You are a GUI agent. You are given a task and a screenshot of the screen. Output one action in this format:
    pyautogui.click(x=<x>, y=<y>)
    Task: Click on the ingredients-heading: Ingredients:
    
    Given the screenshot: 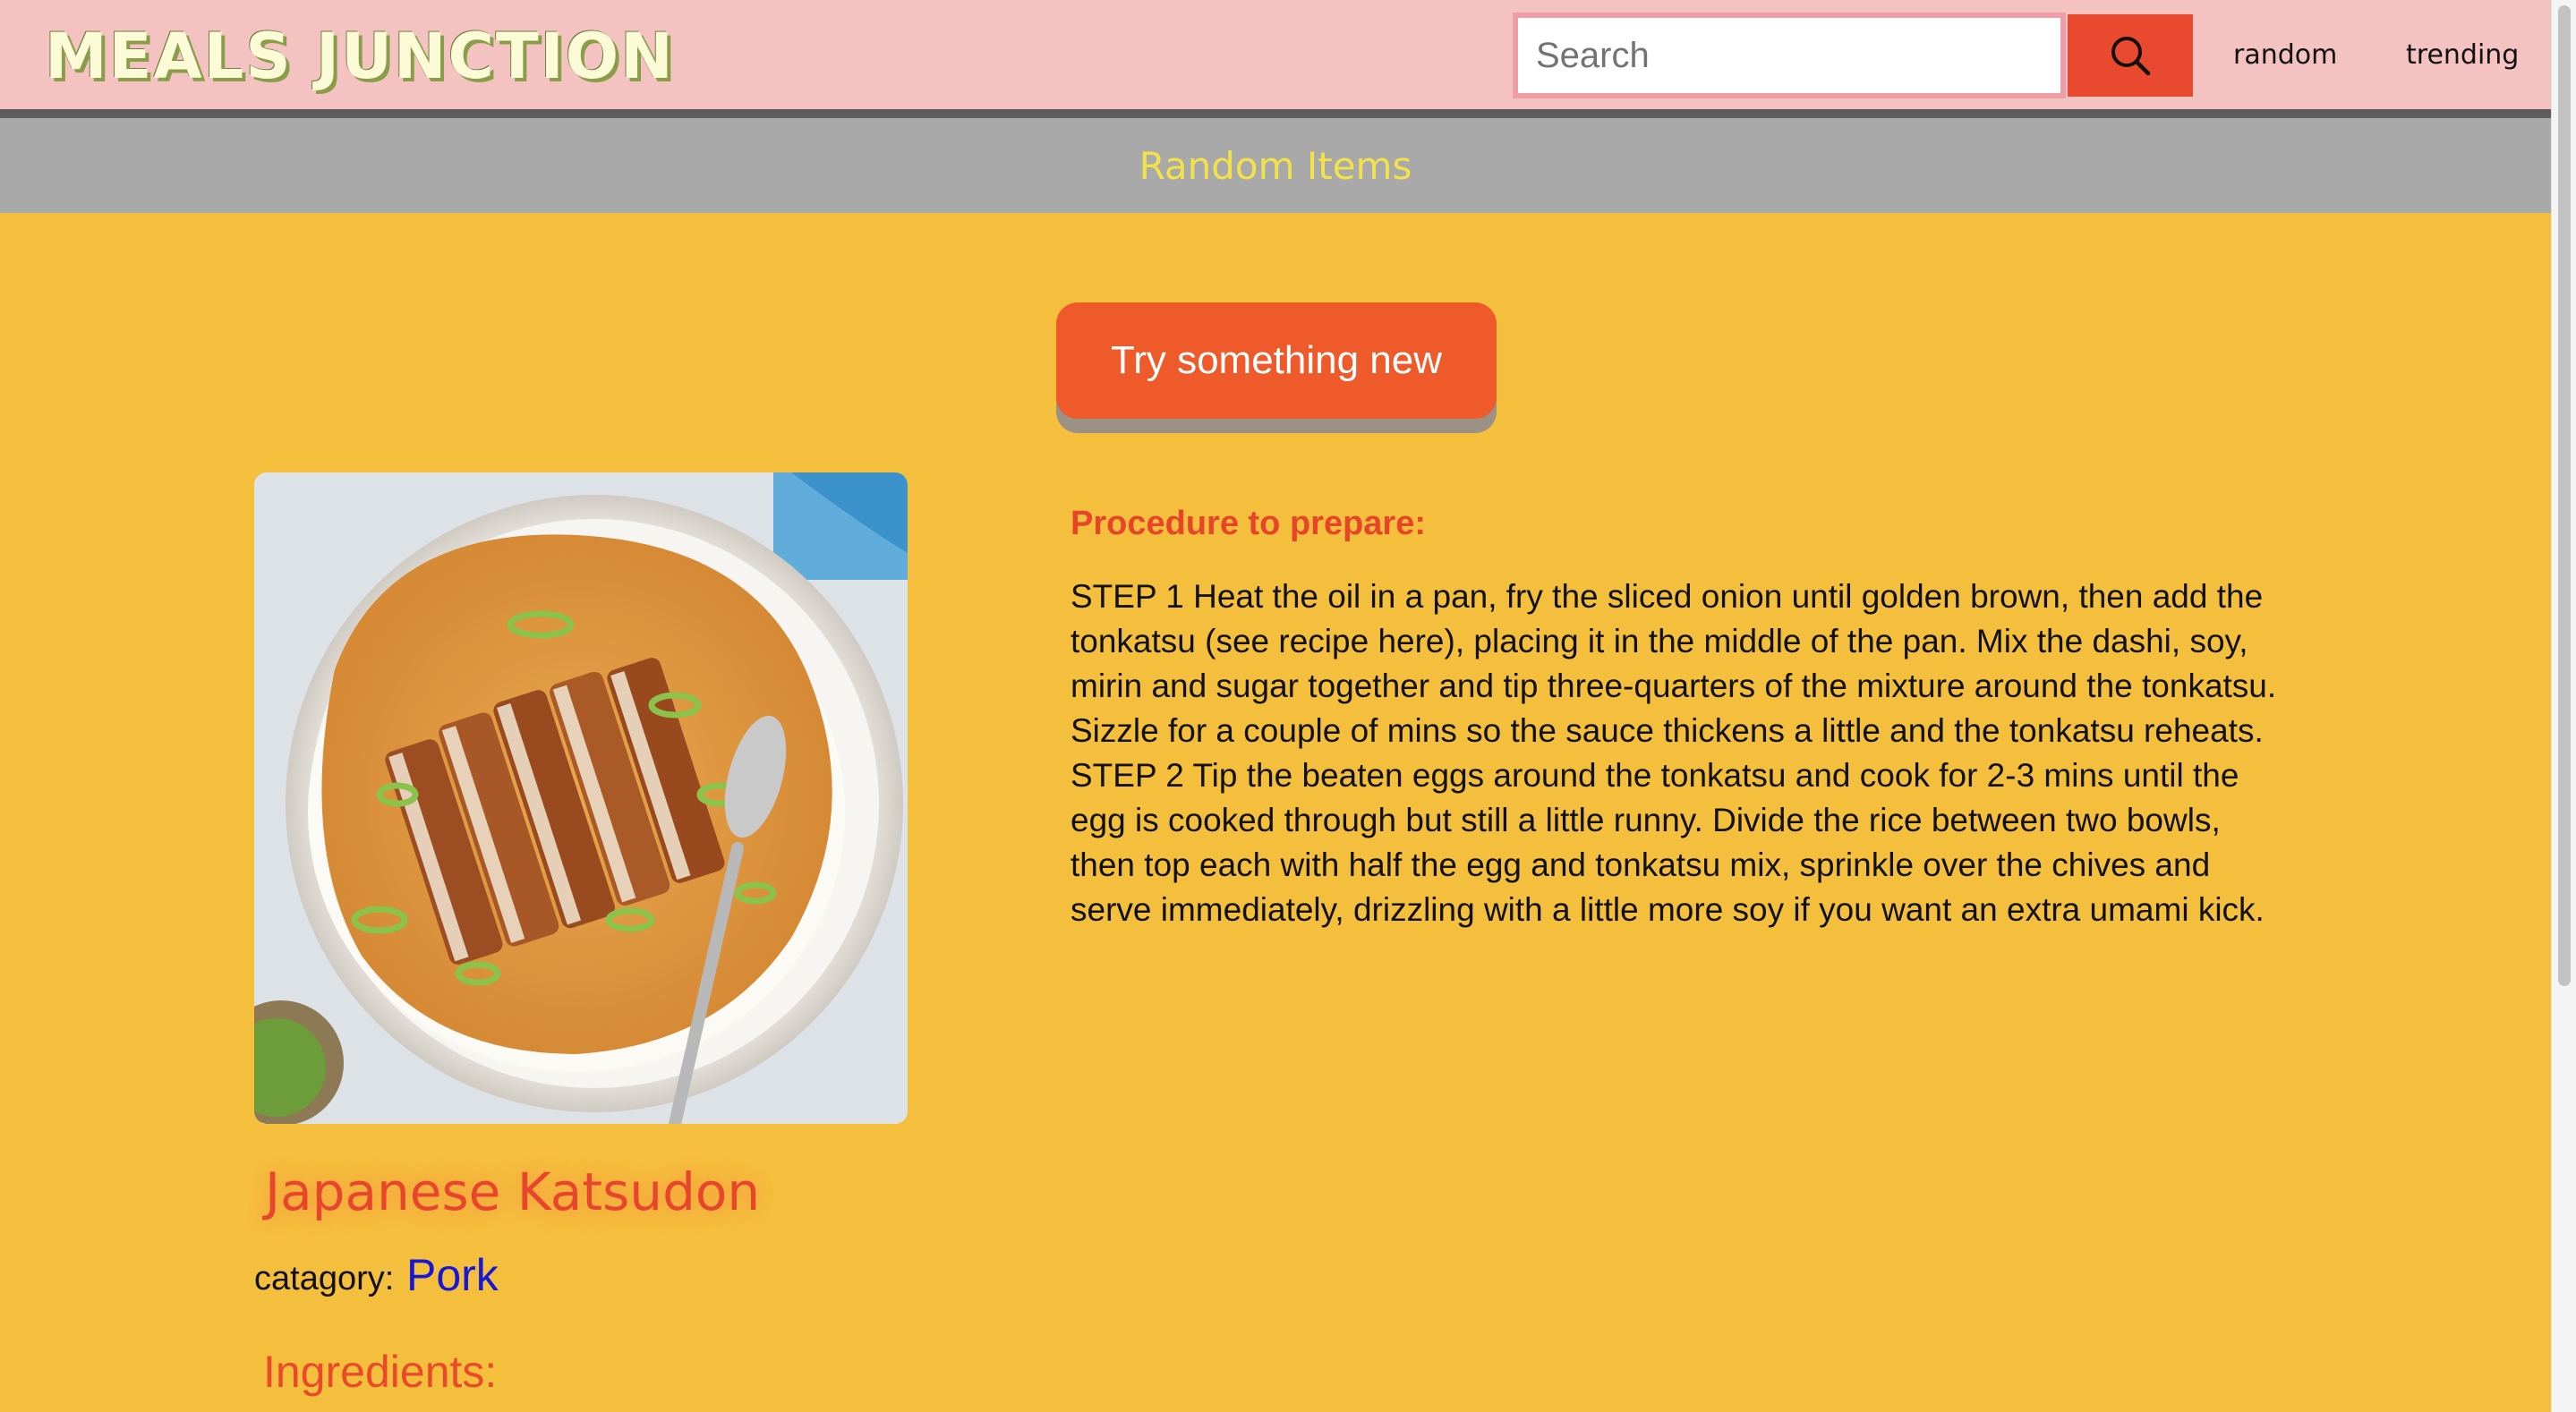 What is the action you would take?
    pyautogui.click(x=380, y=1372)
    